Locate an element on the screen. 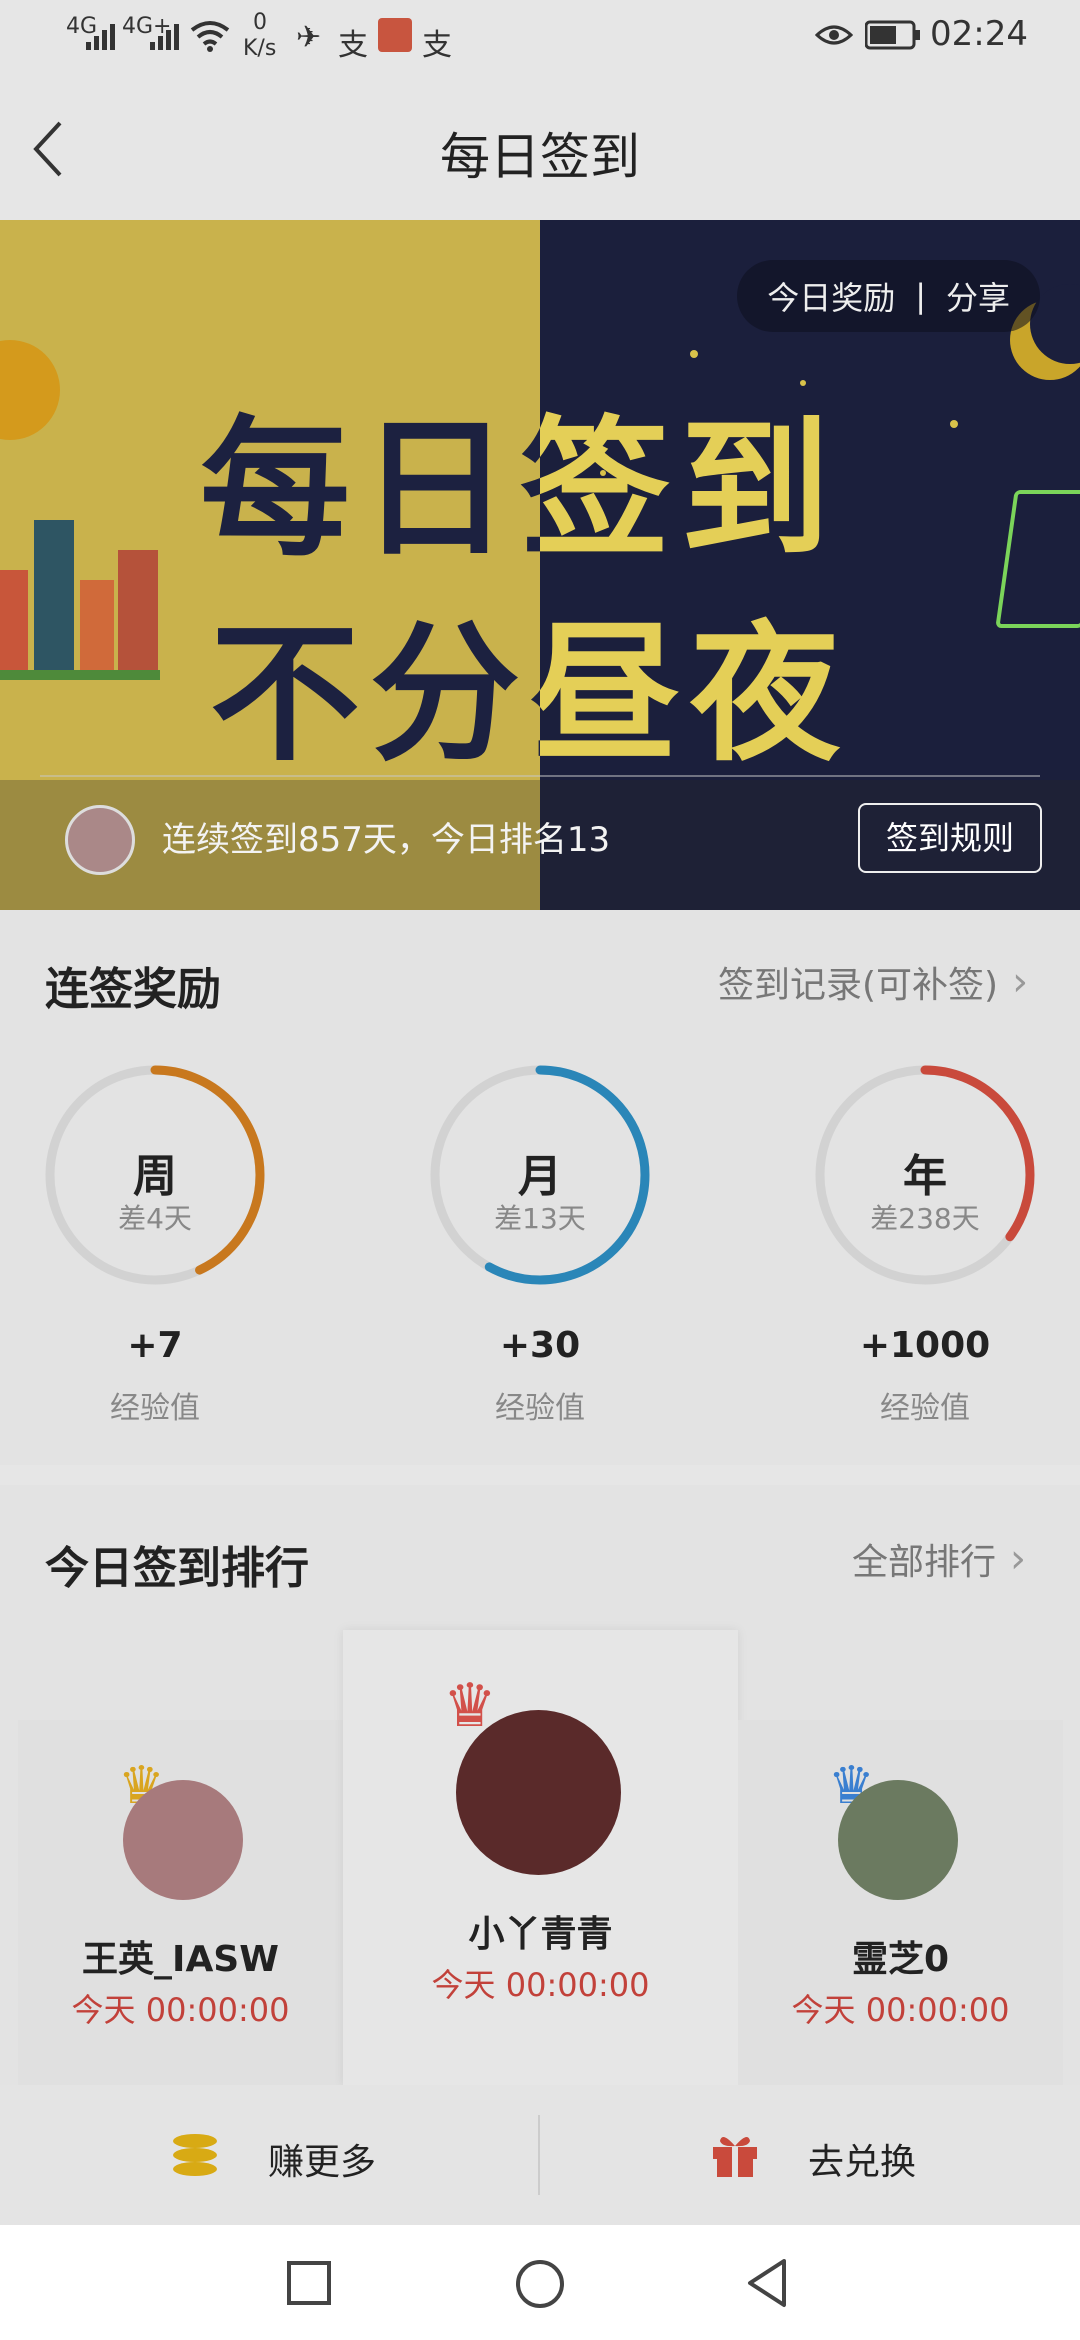 Image resolution: width=1080 pixels, height=2340 pixels. wifi-icon is located at coordinates (210, 36).